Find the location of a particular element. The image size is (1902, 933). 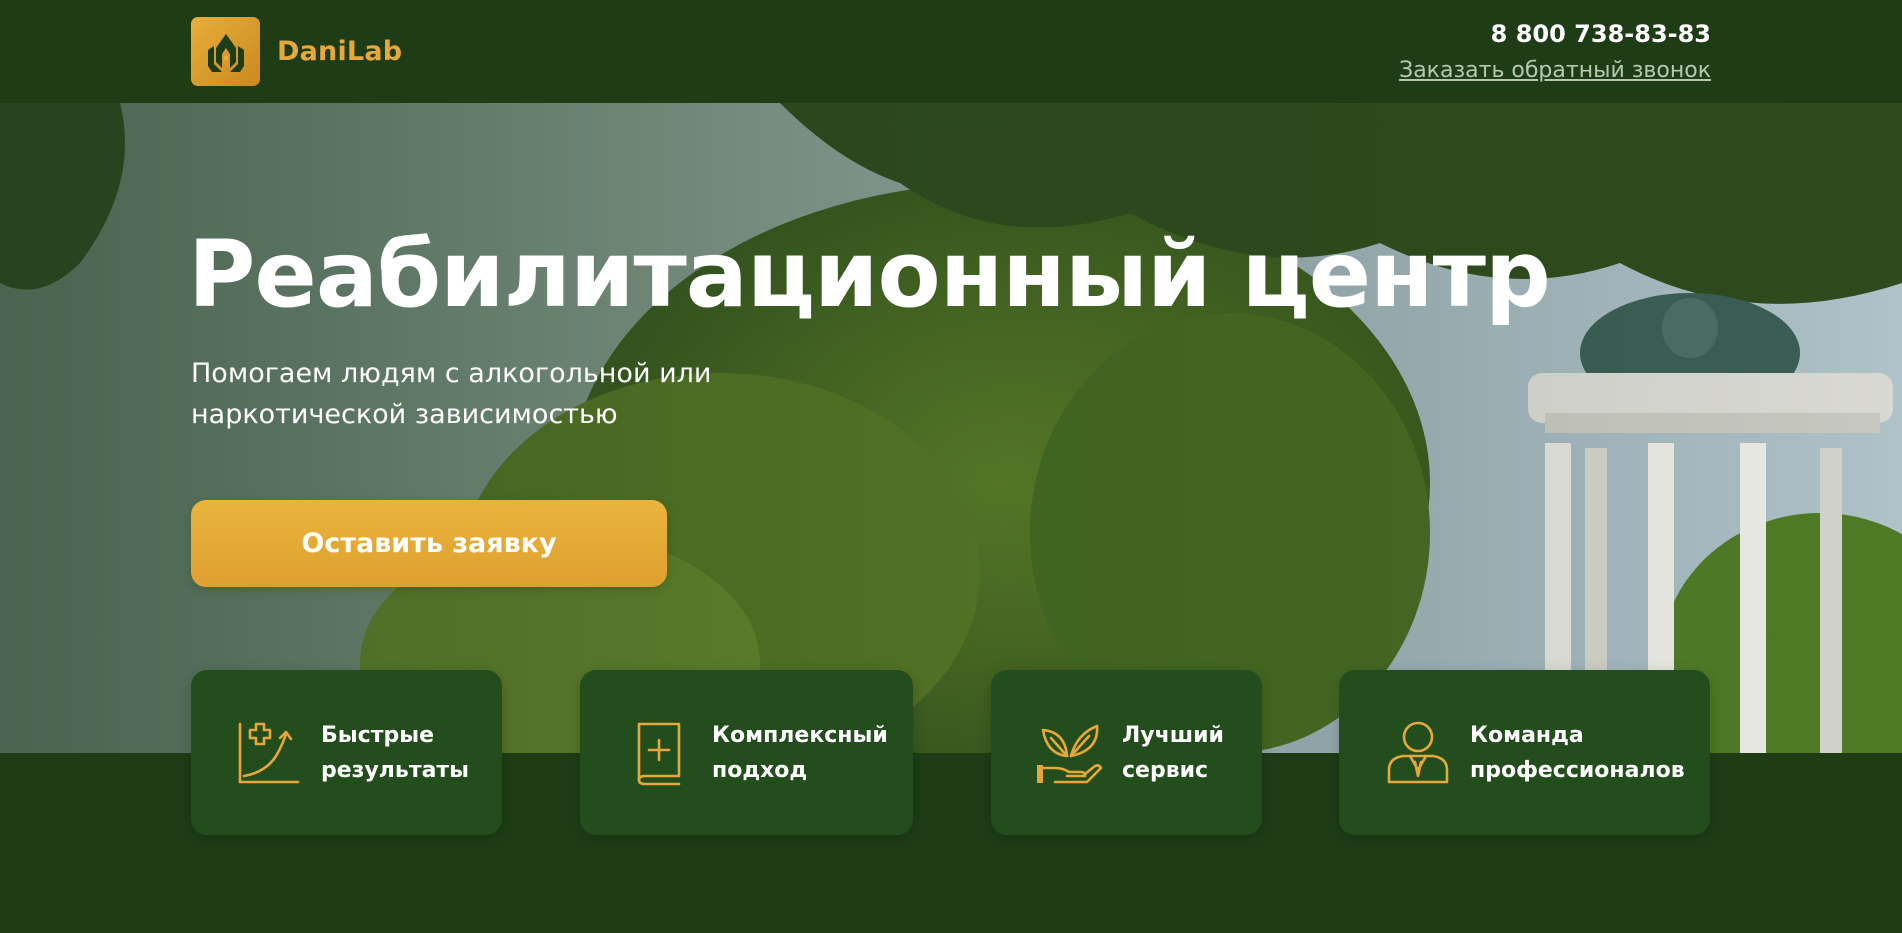

contacts: 8 800 738-83-83 Заказать обратный звонок is located at coordinates (1555, 51).